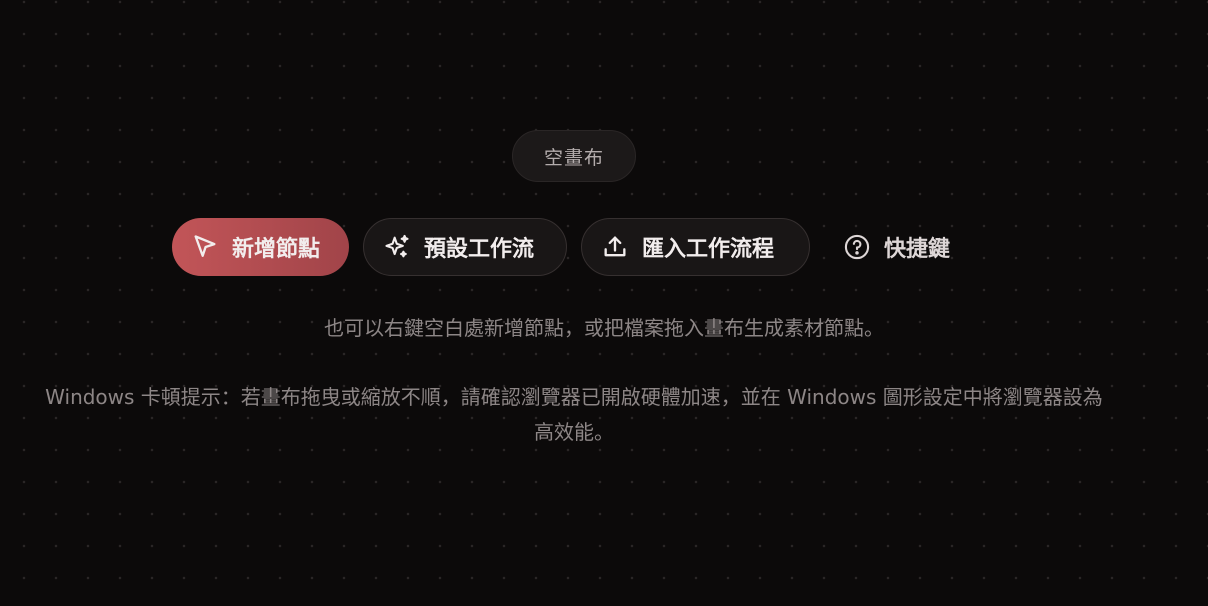 The width and height of the screenshot is (1208, 606). I want to click on import-workflow-button: 匯入工作流程, so click(695, 247).